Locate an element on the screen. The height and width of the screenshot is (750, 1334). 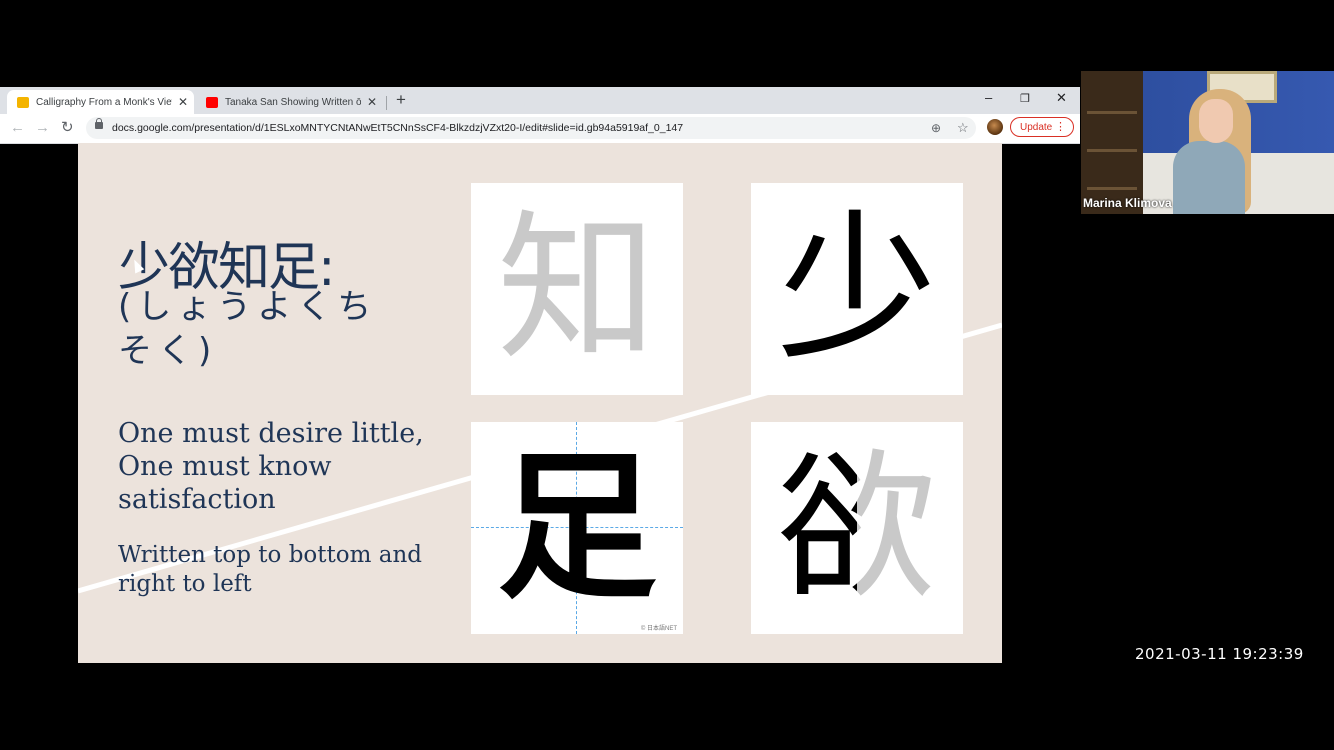
update-button: Update ⋮ is located at coordinates (1042, 127).